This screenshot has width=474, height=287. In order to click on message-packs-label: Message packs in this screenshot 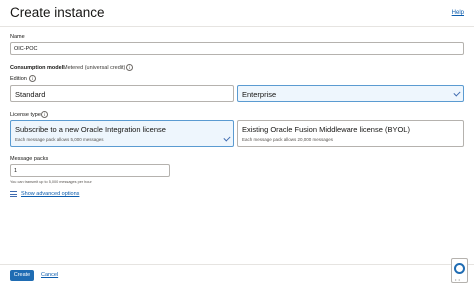, I will do `click(29, 159)`.